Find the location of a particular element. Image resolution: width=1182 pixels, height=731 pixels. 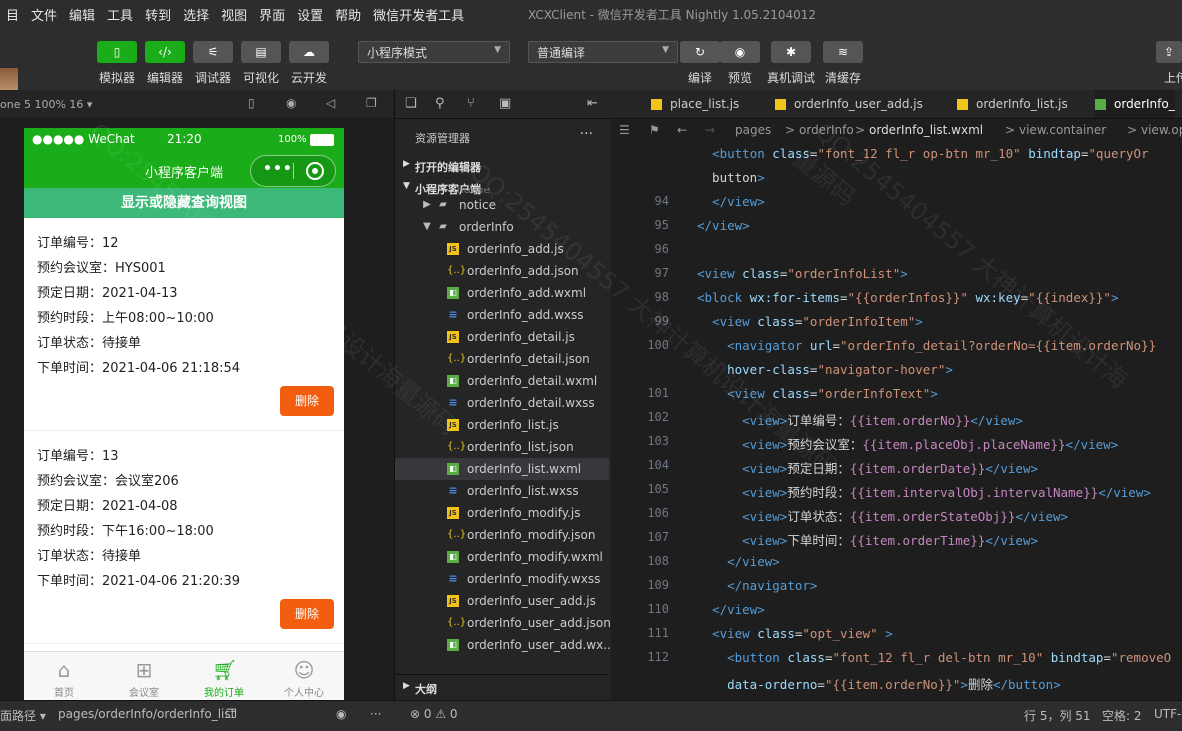

file-item: ◧ orderInfo_modify.wxml is located at coordinates (502, 557).